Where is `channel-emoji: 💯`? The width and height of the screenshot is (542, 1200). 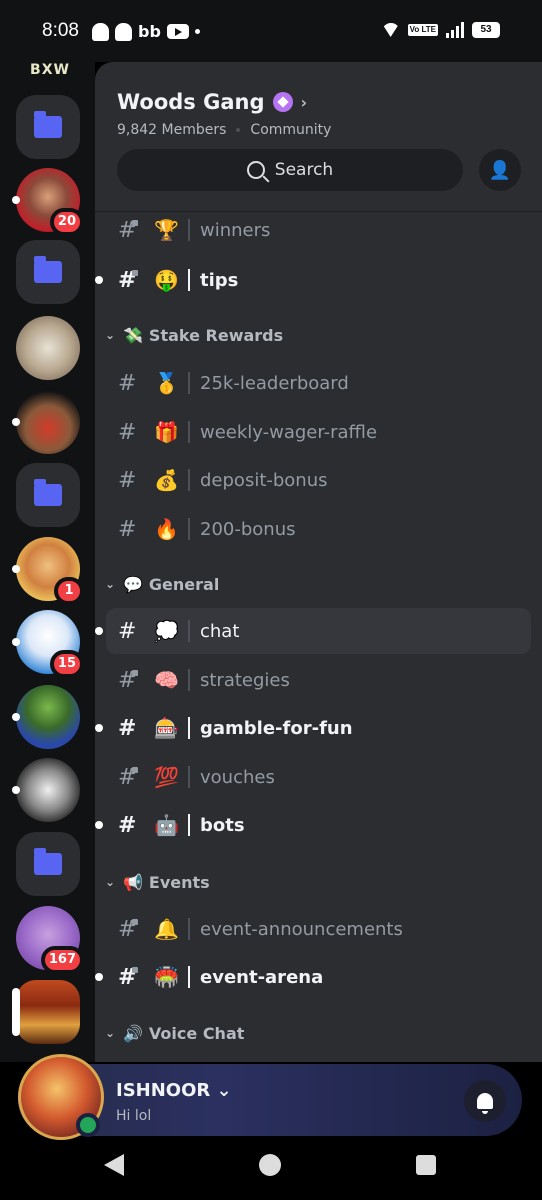 channel-emoji: 💯 is located at coordinates (166, 777).